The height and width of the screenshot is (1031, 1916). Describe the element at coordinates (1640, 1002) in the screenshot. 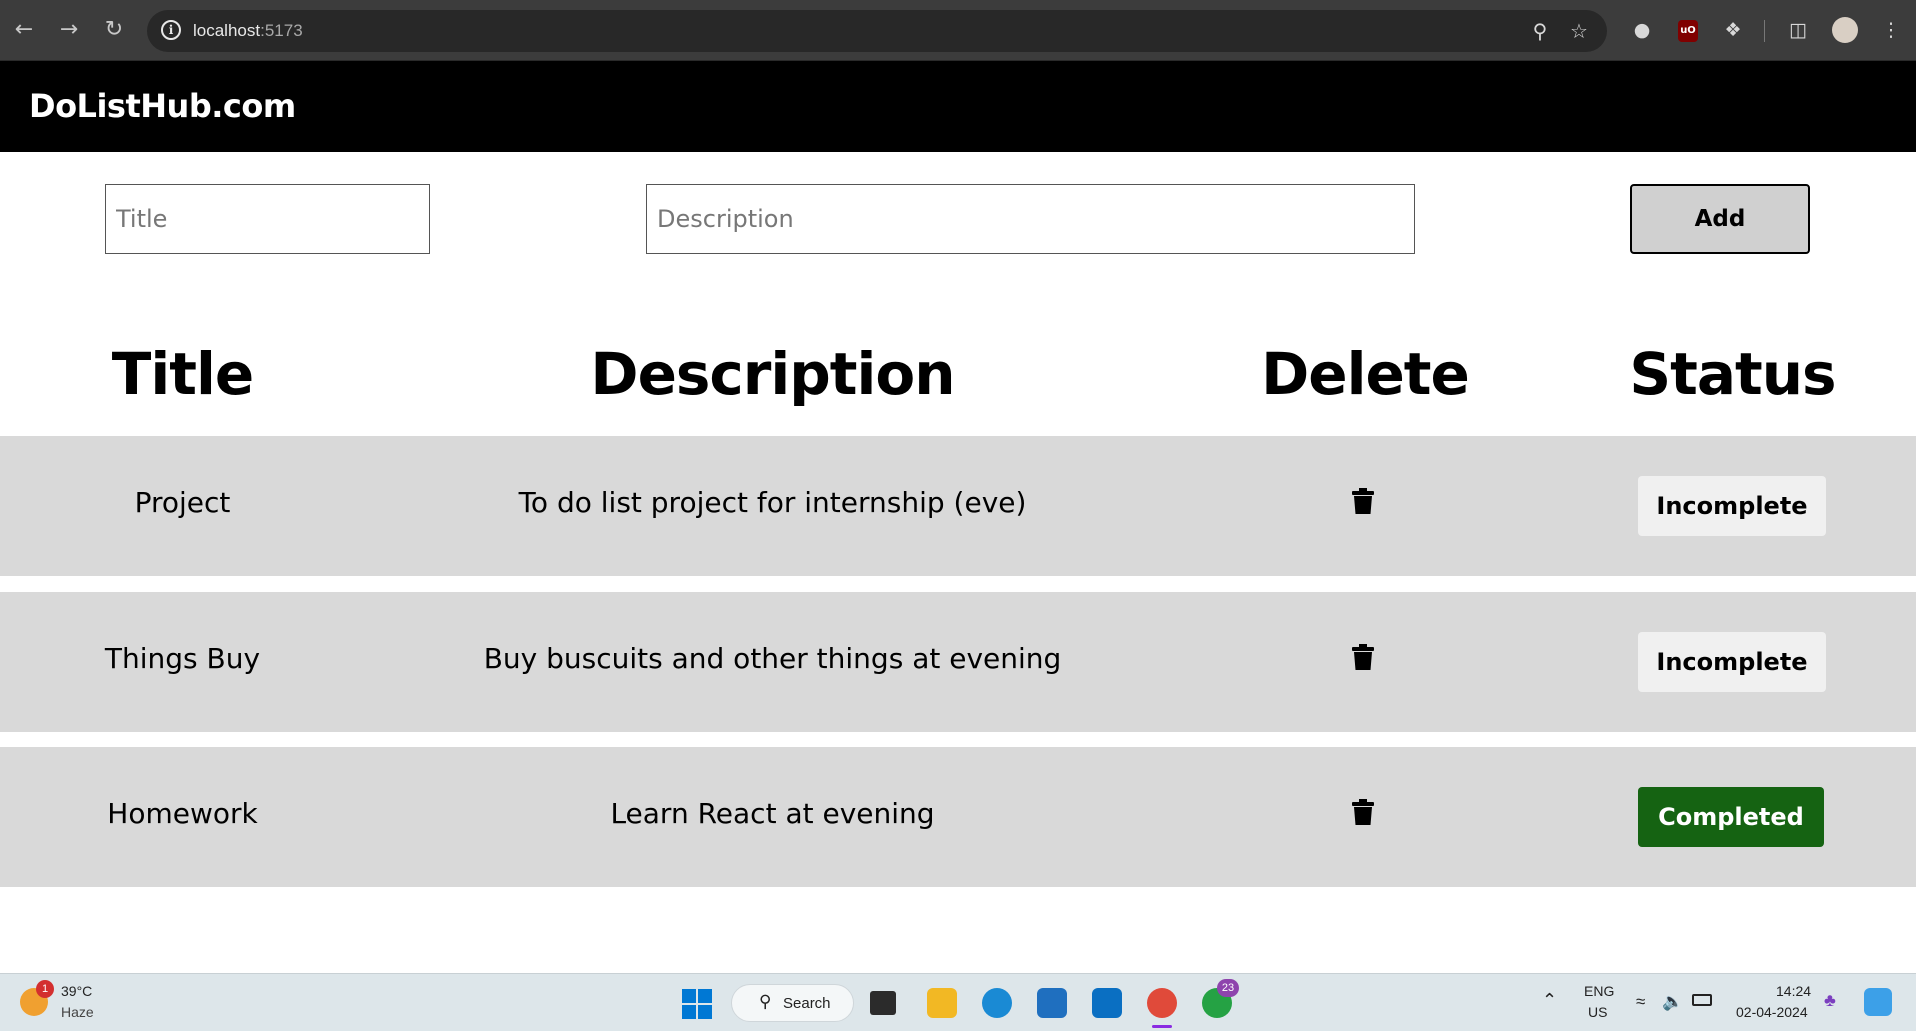

I see `wifi-icon: ≈` at that location.